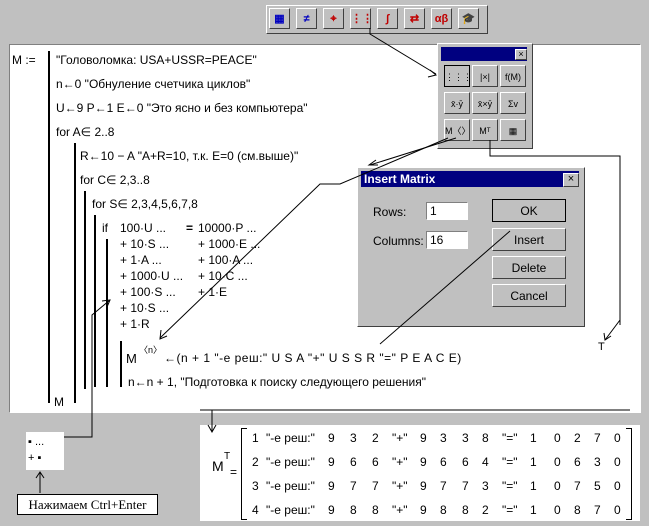 This screenshot has height=526, width=649. Describe the element at coordinates (403, 51) in the screenshot. I see `arrow-toolbar-to-palette` at that location.